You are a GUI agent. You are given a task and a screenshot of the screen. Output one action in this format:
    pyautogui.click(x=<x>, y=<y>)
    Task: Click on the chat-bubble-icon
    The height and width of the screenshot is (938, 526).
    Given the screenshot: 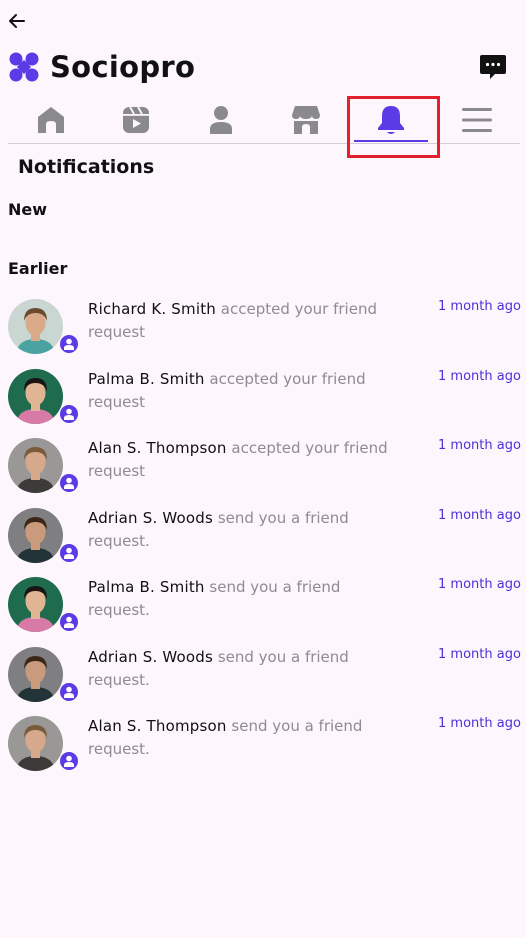 What is the action you would take?
    pyautogui.click(x=493, y=67)
    